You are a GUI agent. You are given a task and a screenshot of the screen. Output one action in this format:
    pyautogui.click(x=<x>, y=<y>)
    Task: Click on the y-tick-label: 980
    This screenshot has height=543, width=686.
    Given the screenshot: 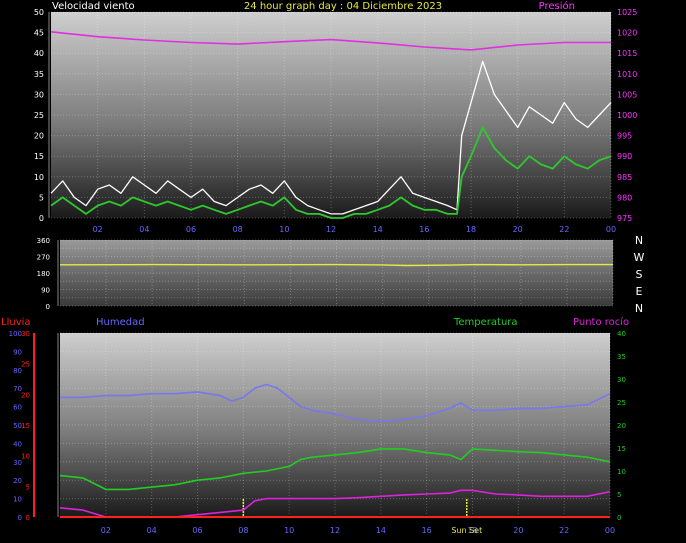 What is the action you would take?
    pyautogui.click(x=624, y=197)
    